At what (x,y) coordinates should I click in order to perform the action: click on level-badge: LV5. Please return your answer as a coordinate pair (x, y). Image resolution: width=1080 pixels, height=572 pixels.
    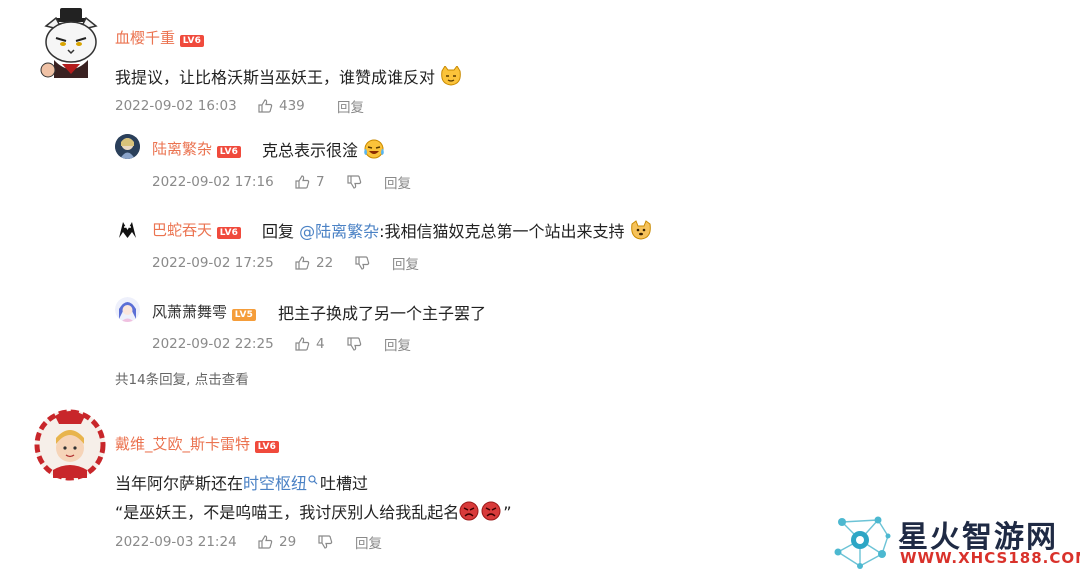
    Looking at the image, I should click on (244, 315).